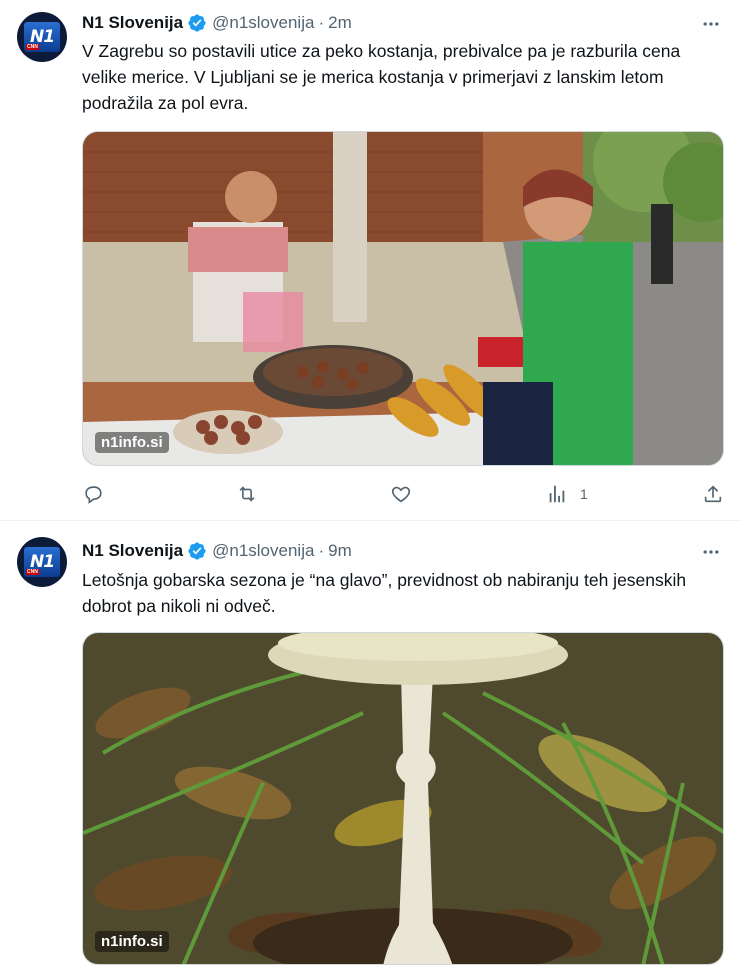 The height and width of the screenshot is (965, 741). I want to click on reply-button, so click(93, 494).